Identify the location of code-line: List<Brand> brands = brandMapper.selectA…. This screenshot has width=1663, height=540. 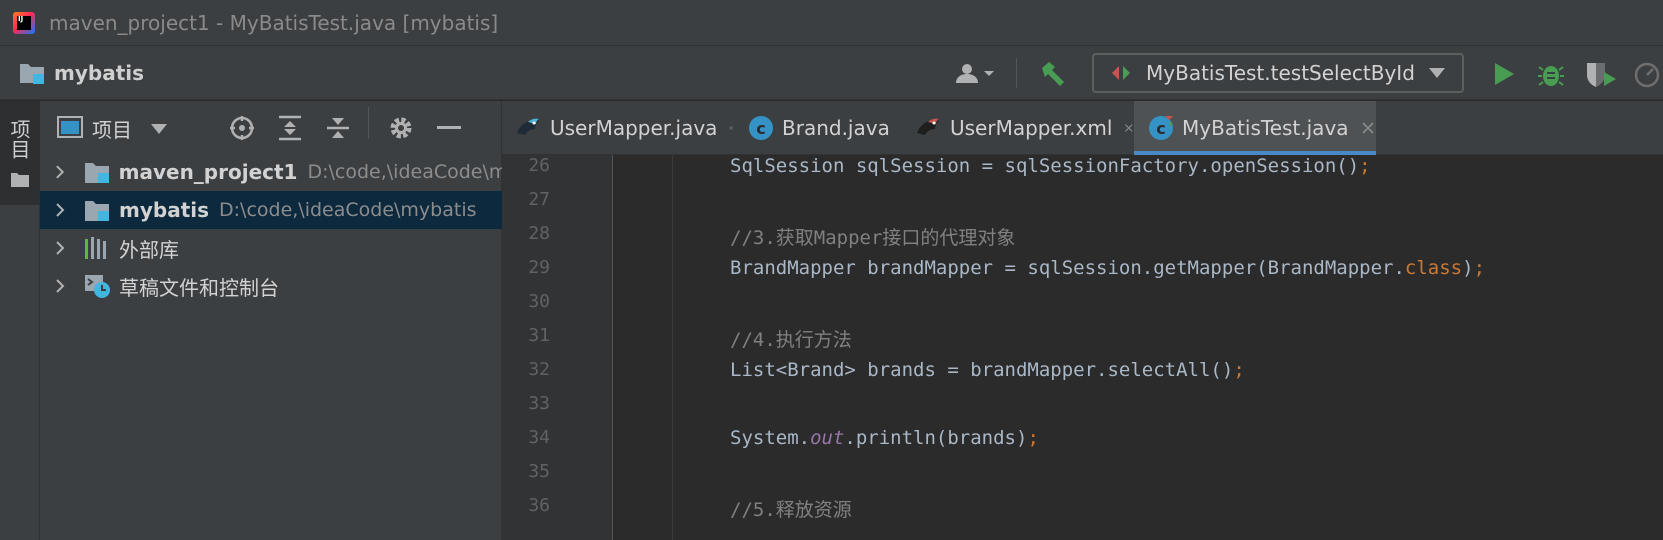
(987, 370).